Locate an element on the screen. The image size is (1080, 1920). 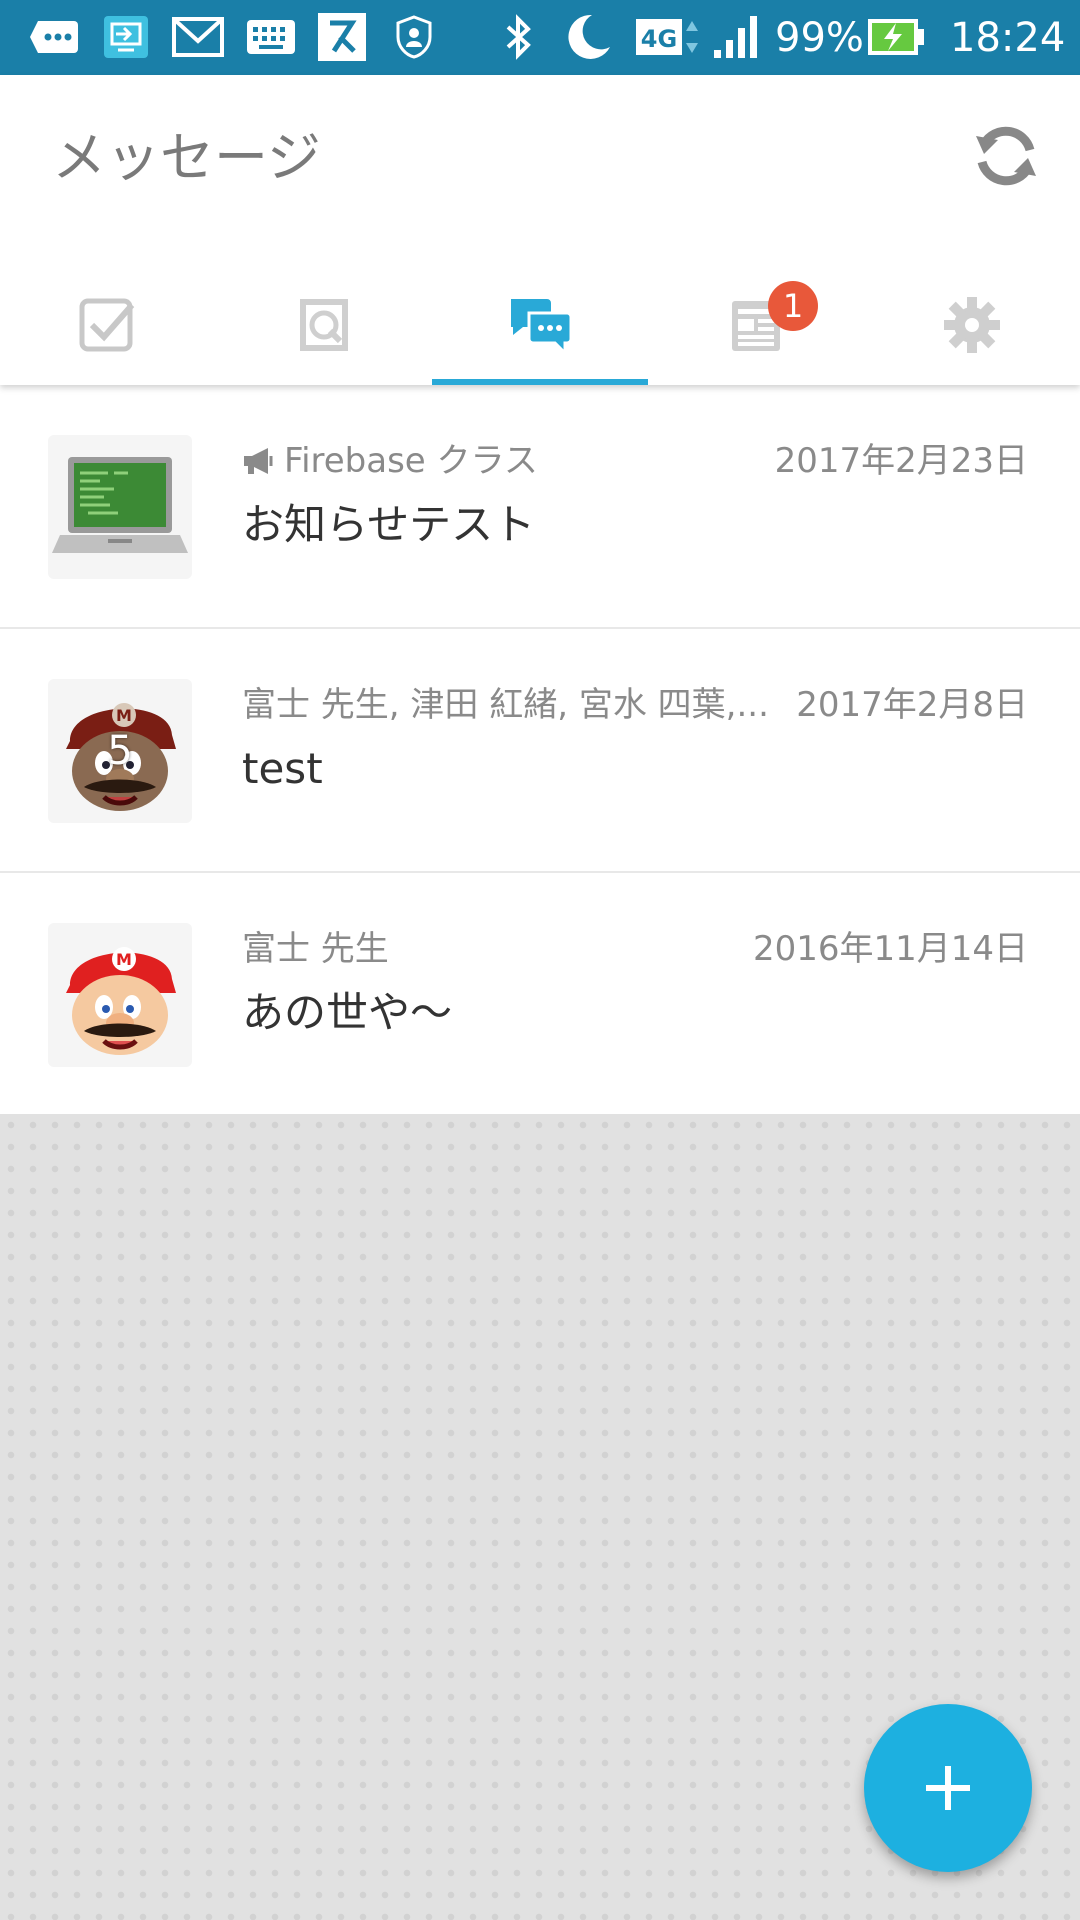
mario-avatar-dark: M 5 is located at coordinates (120, 751).